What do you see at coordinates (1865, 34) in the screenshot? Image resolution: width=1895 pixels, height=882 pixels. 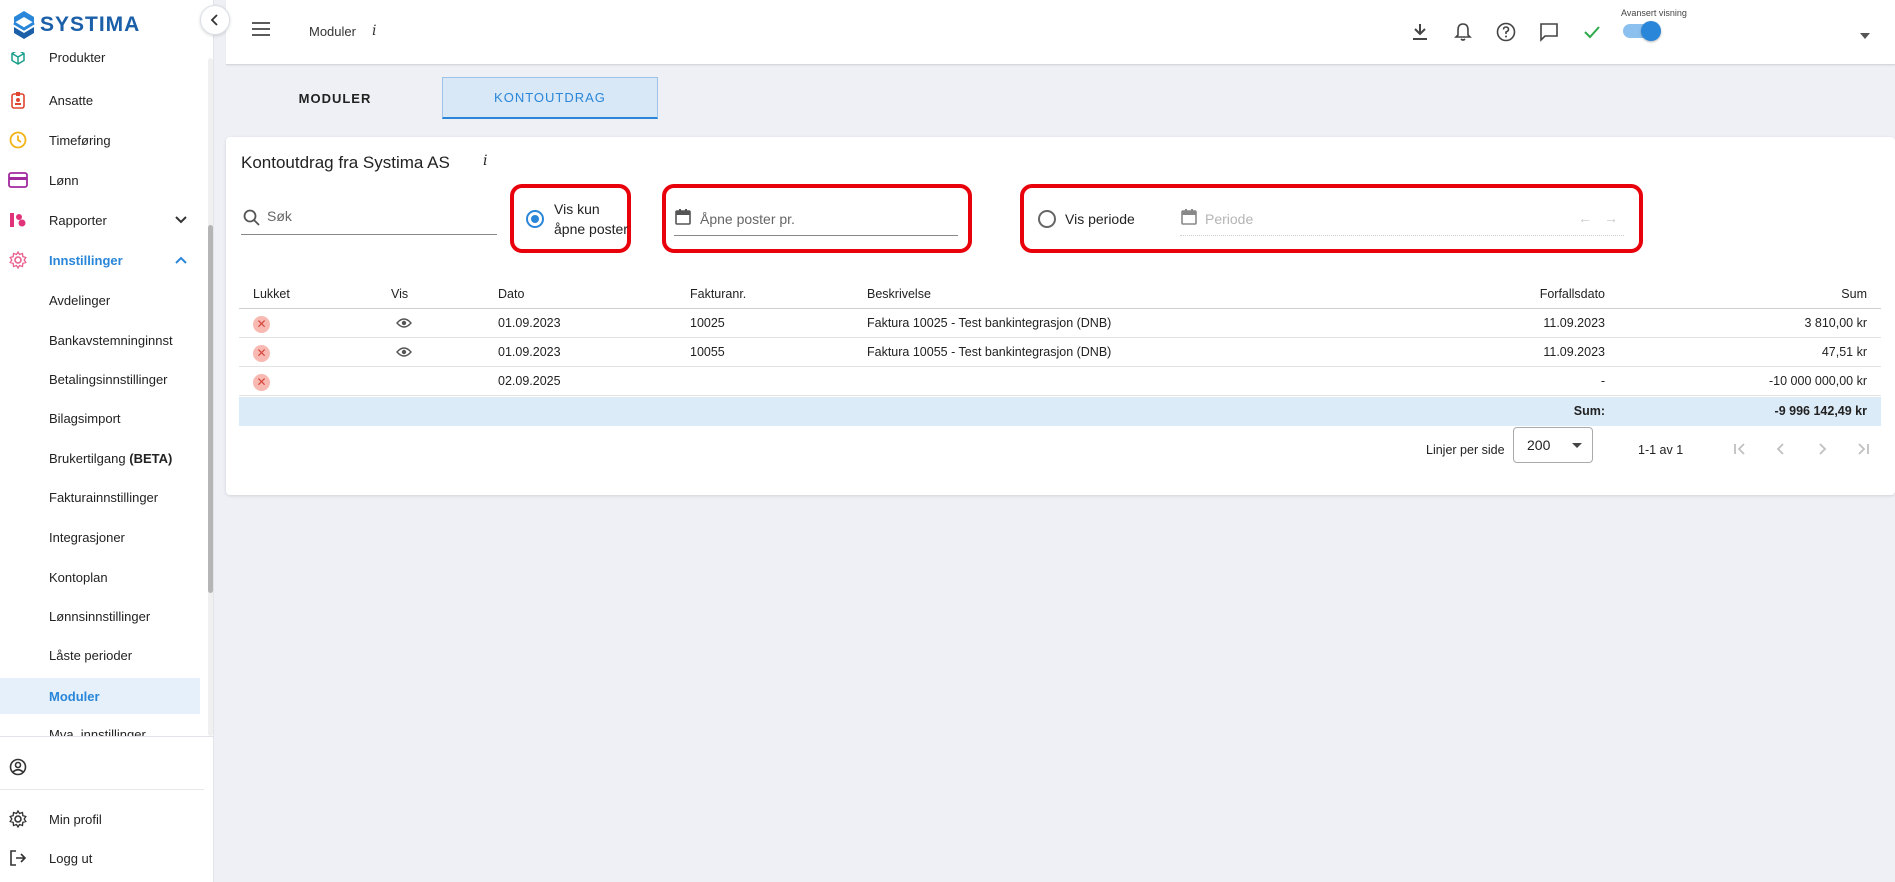 I see `user-menu-caret-icon` at bounding box center [1865, 34].